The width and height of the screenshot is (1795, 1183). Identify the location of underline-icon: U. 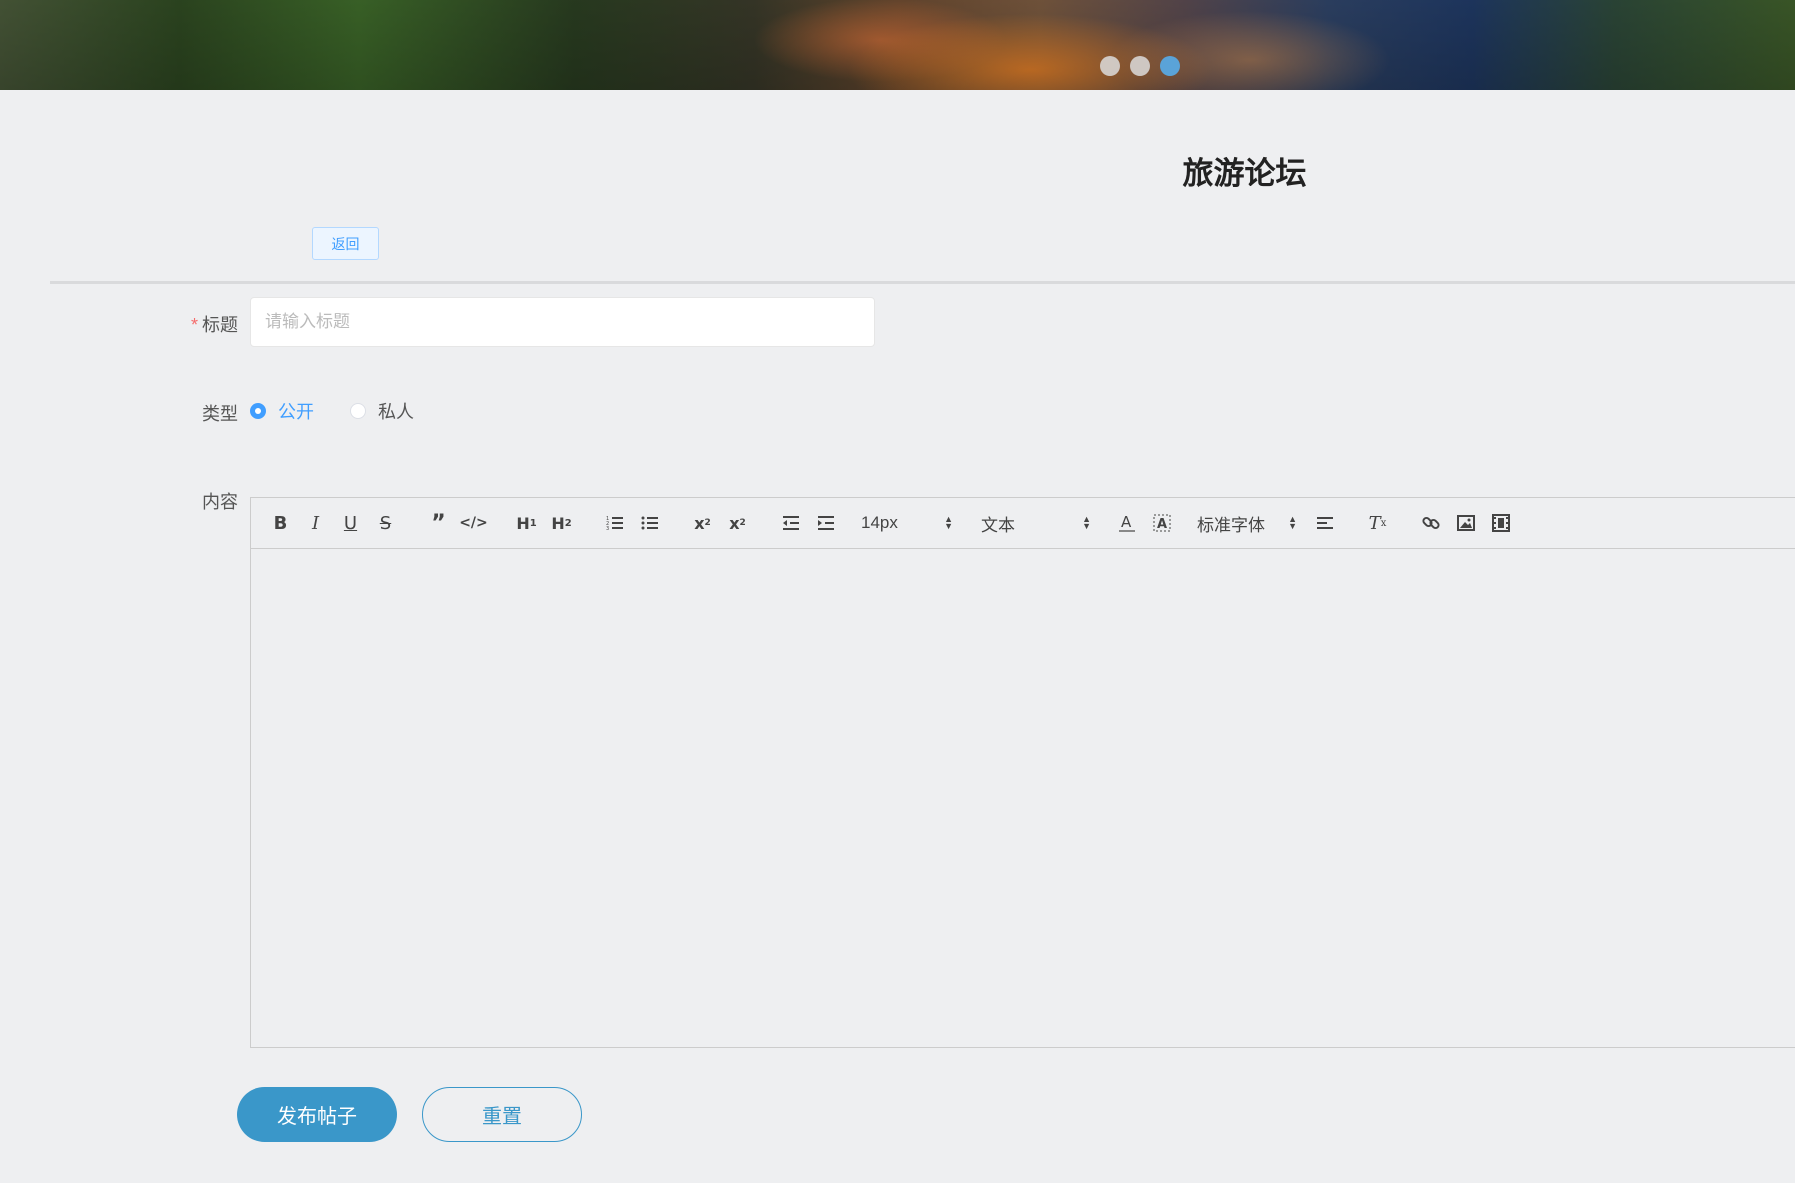
(350, 523).